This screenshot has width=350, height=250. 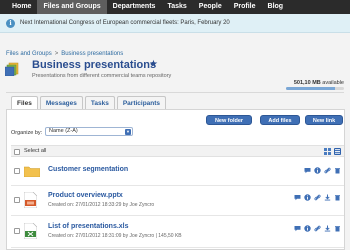 I want to click on breadcrumb: Files and Groups > Business presentations, so click(x=64, y=54).